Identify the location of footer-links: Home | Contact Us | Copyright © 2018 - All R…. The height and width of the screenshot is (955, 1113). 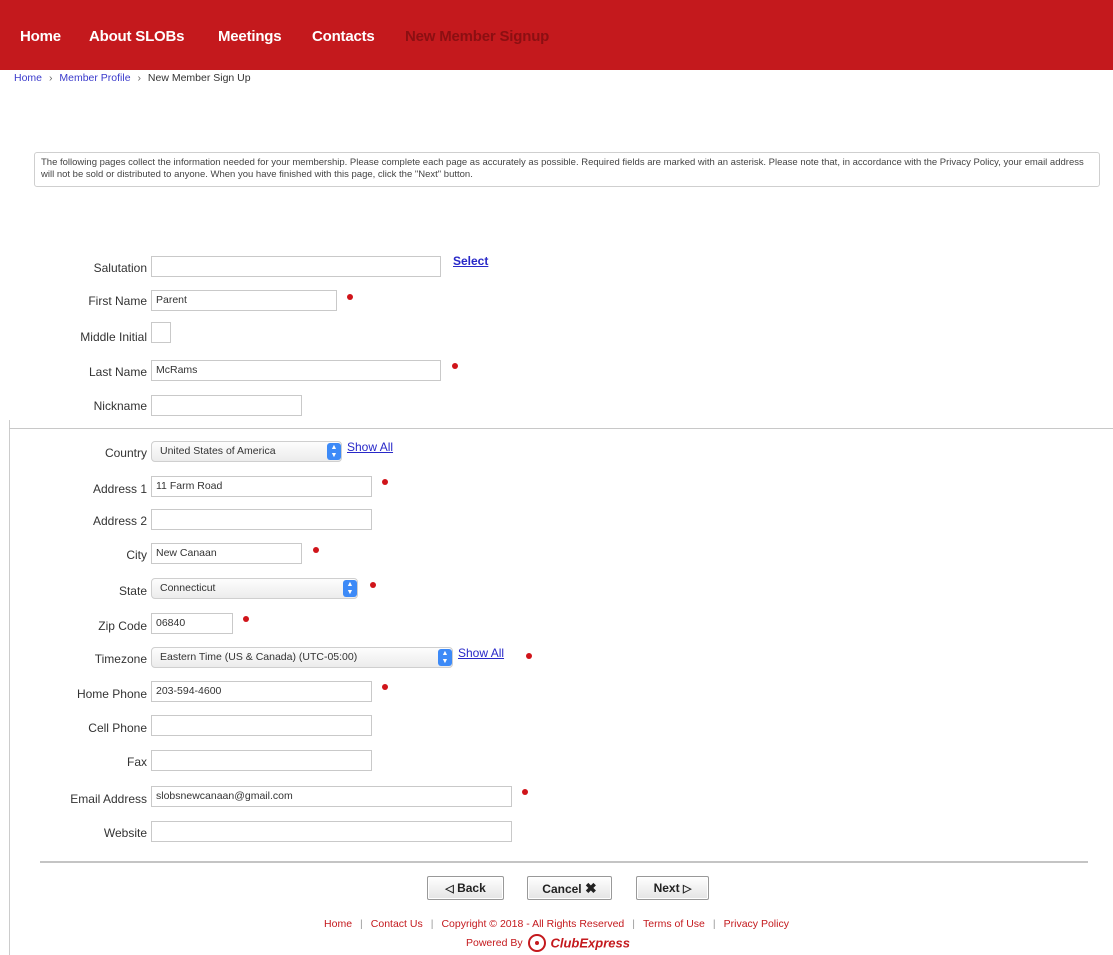
(556, 924).